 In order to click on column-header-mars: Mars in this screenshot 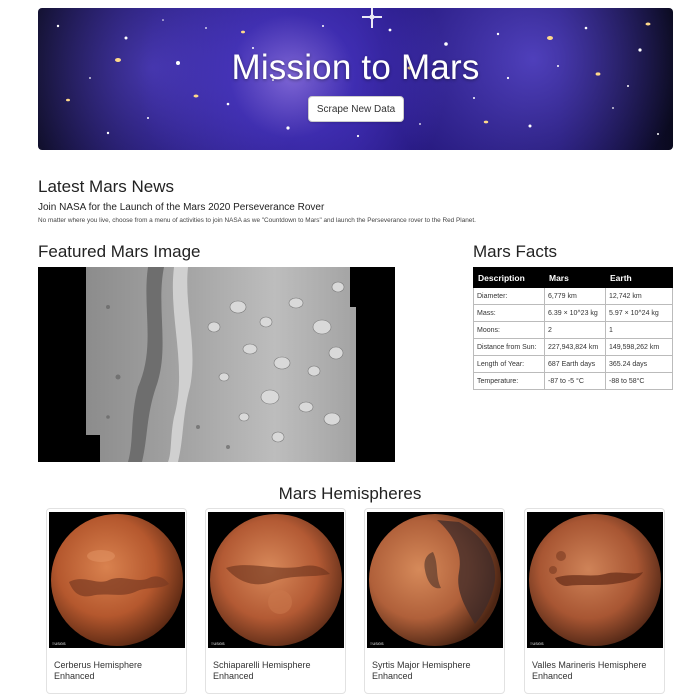, I will do `click(575, 277)`.